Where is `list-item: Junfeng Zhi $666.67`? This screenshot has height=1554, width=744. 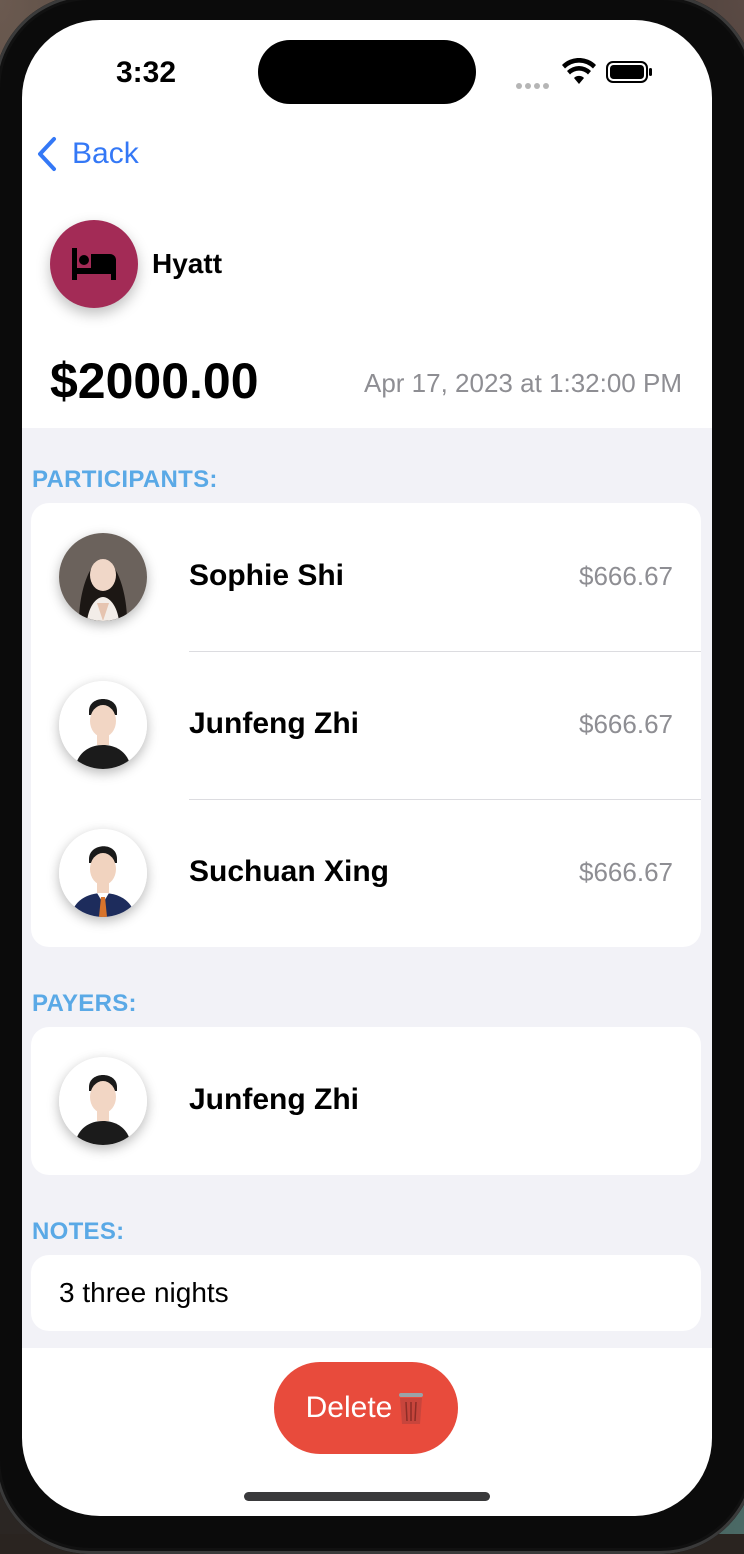 list-item: Junfeng Zhi $666.67 is located at coordinates (366, 725).